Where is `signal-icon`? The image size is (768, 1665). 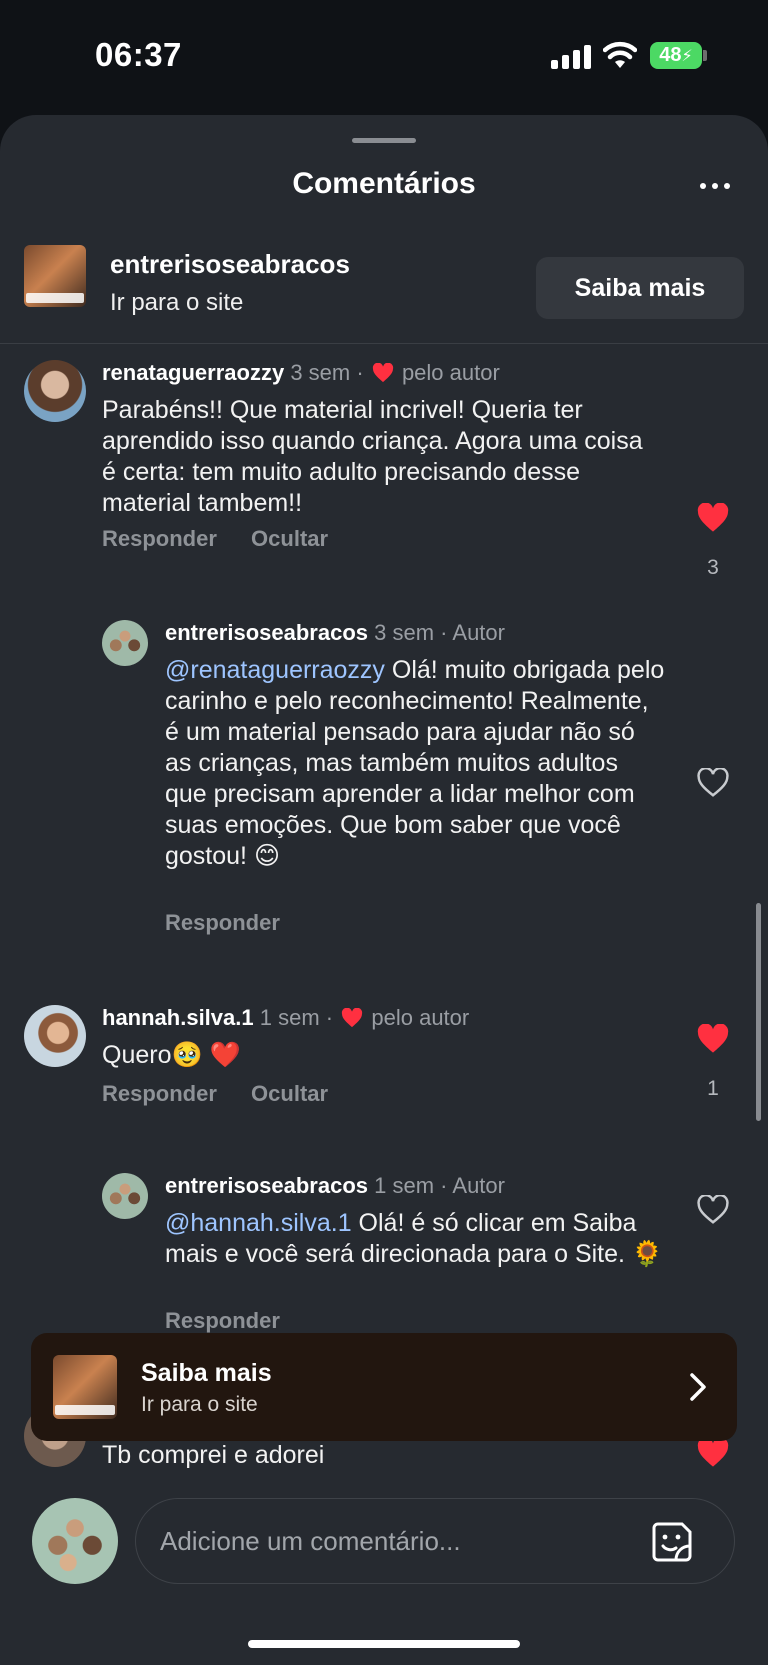 signal-icon is located at coordinates (571, 56).